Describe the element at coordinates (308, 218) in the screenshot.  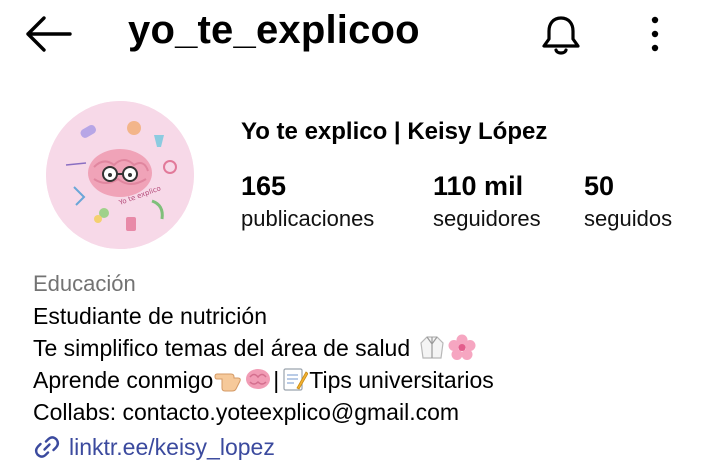
I see `posts-label: publicaciones` at that location.